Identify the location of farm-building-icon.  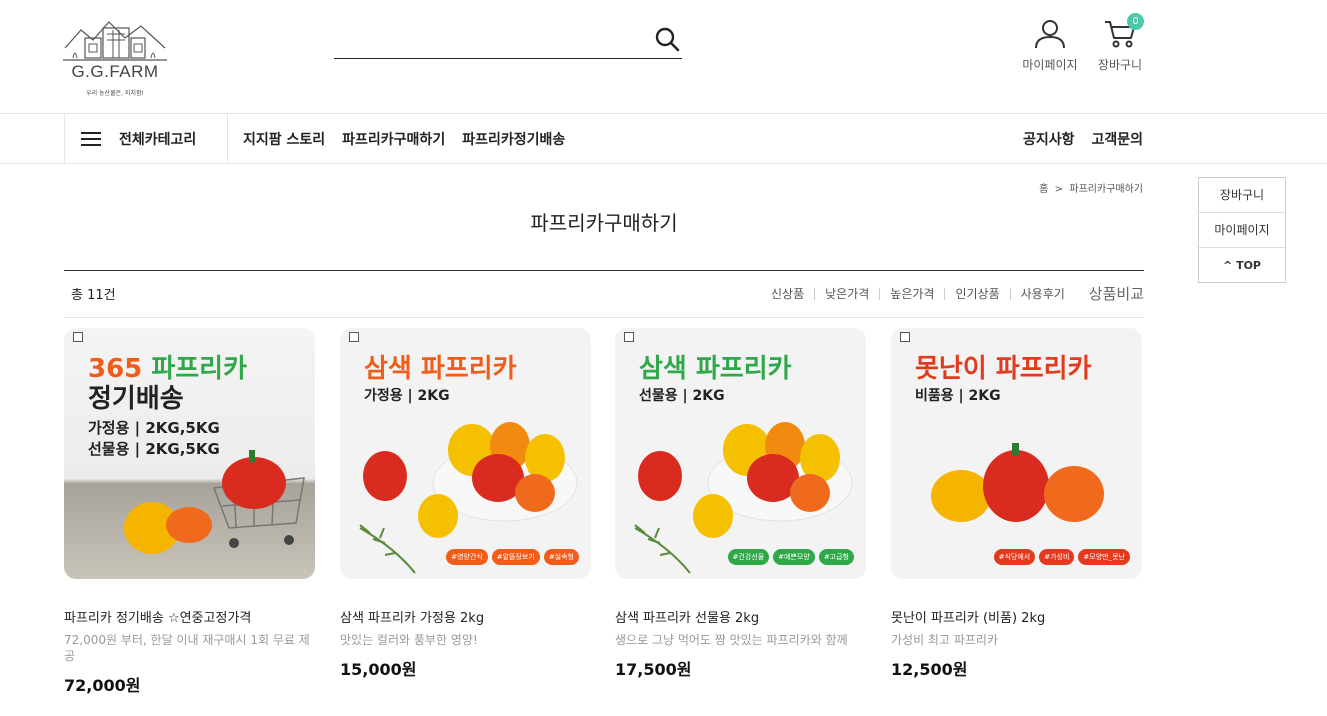
(115, 41).